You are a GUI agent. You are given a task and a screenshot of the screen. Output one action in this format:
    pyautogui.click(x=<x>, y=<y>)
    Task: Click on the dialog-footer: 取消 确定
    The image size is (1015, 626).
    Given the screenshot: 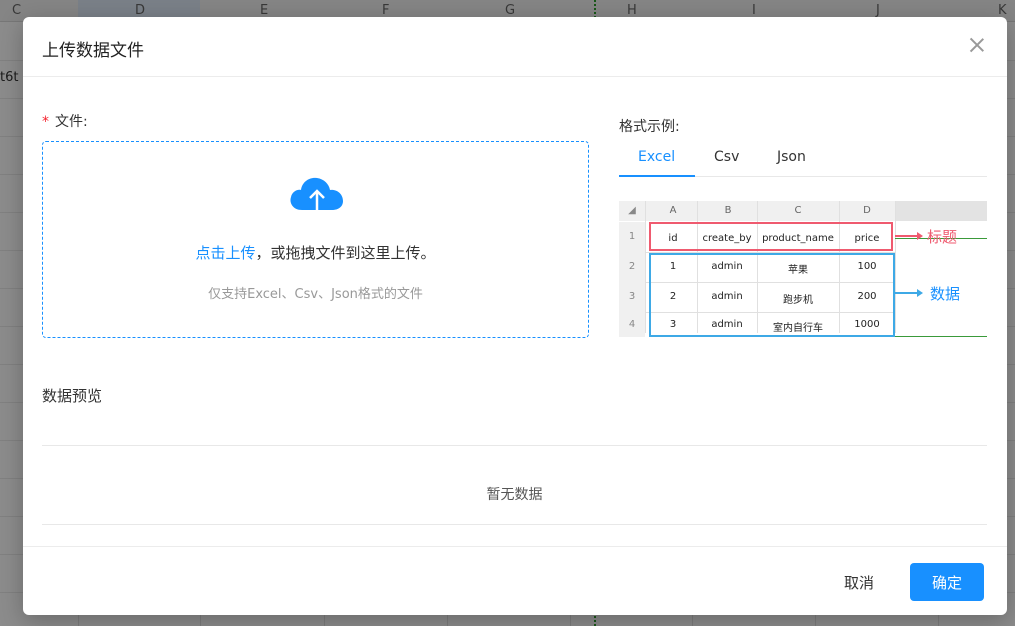 What is the action you would take?
    pyautogui.click(x=515, y=580)
    